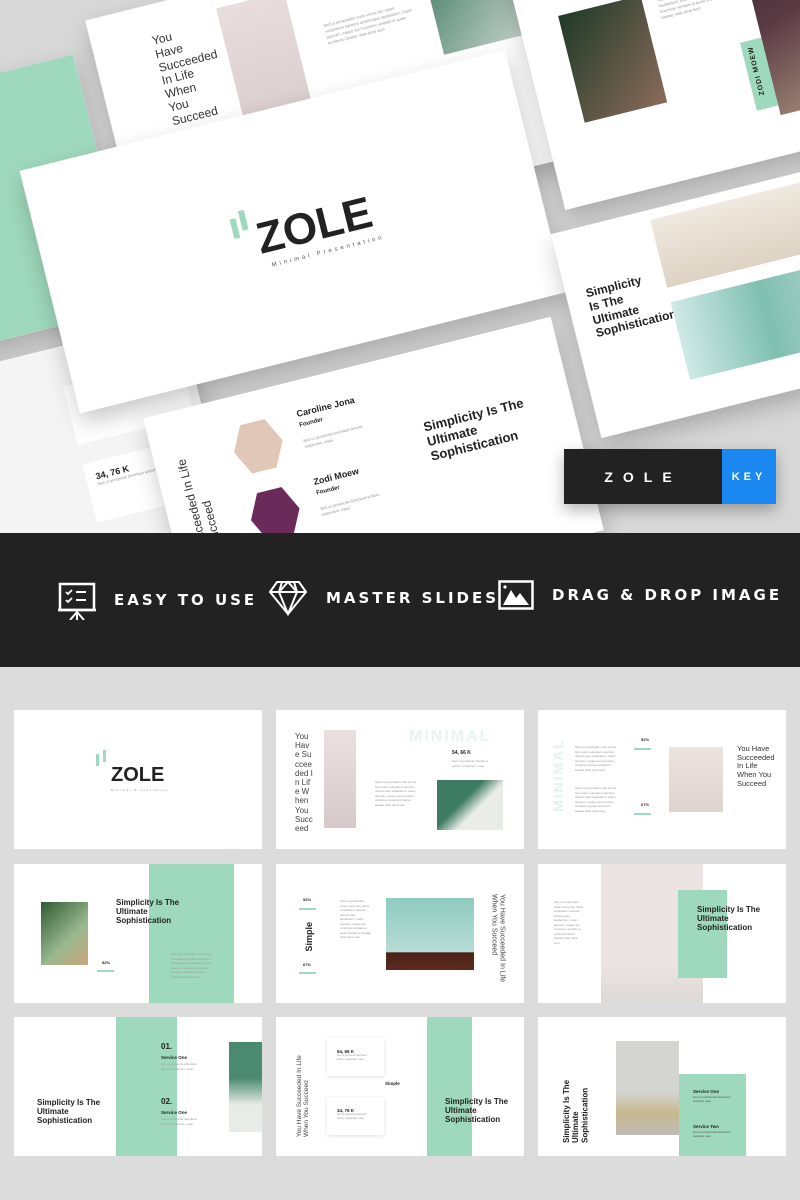  I want to click on feature-dragdrop: DRAG & DROP IMAGE, so click(640, 595).